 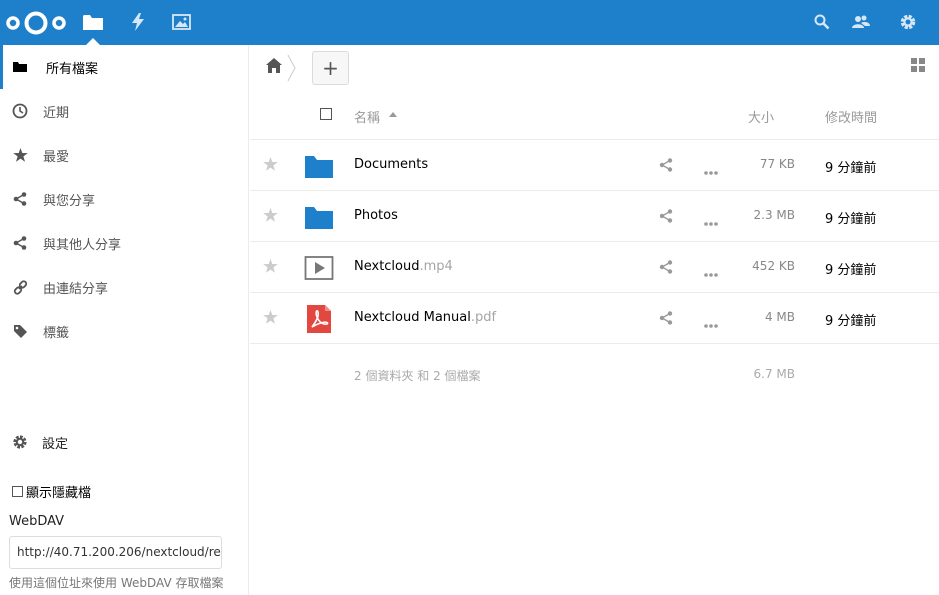 I want to click on file-row: Nextcloud Manual.pdf 4 MB 9 分鐘前, so click(x=594, y=318).